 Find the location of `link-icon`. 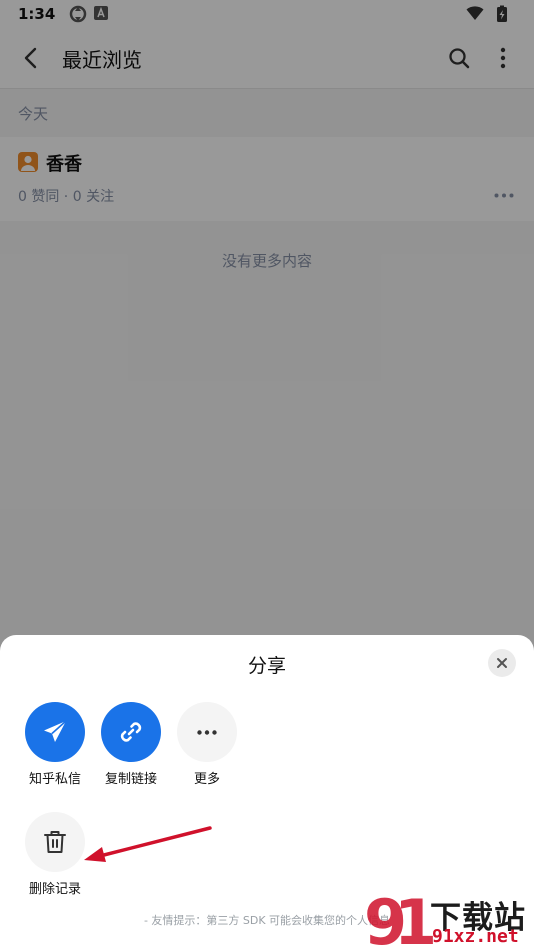

link-icon is located at coordinates (131, 732).